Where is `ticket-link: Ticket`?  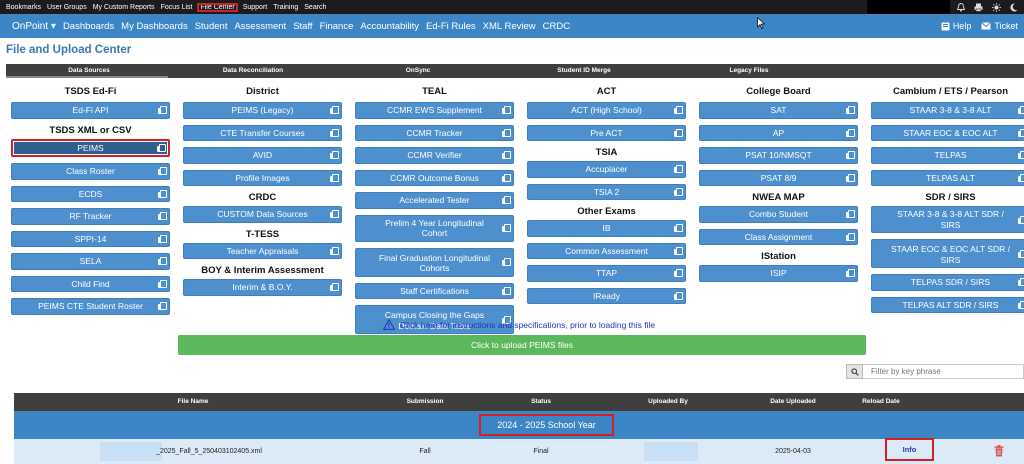 ticket-link: Ticket is located at coordinates (999, 26).